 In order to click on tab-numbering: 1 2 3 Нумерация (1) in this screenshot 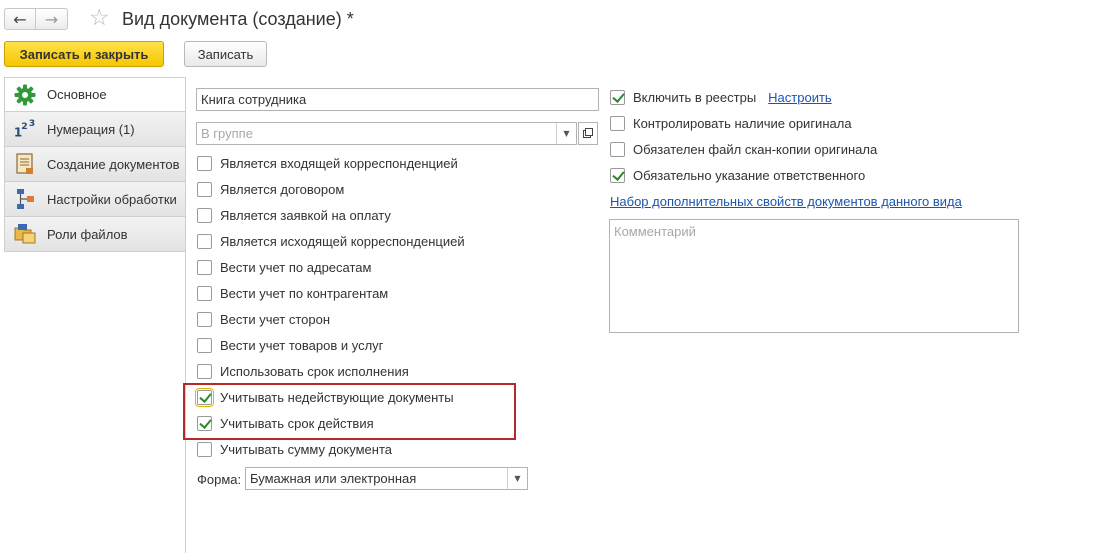, I will do `click(95, 129)`.